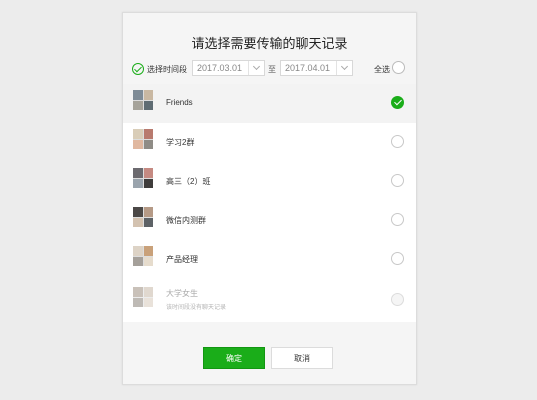 The height and width of the screenshot is (400, 537). What do you see at coordinates (397, 102) in the screenshot?
I see `selected-check-icon` at bounding box center [397, 102].